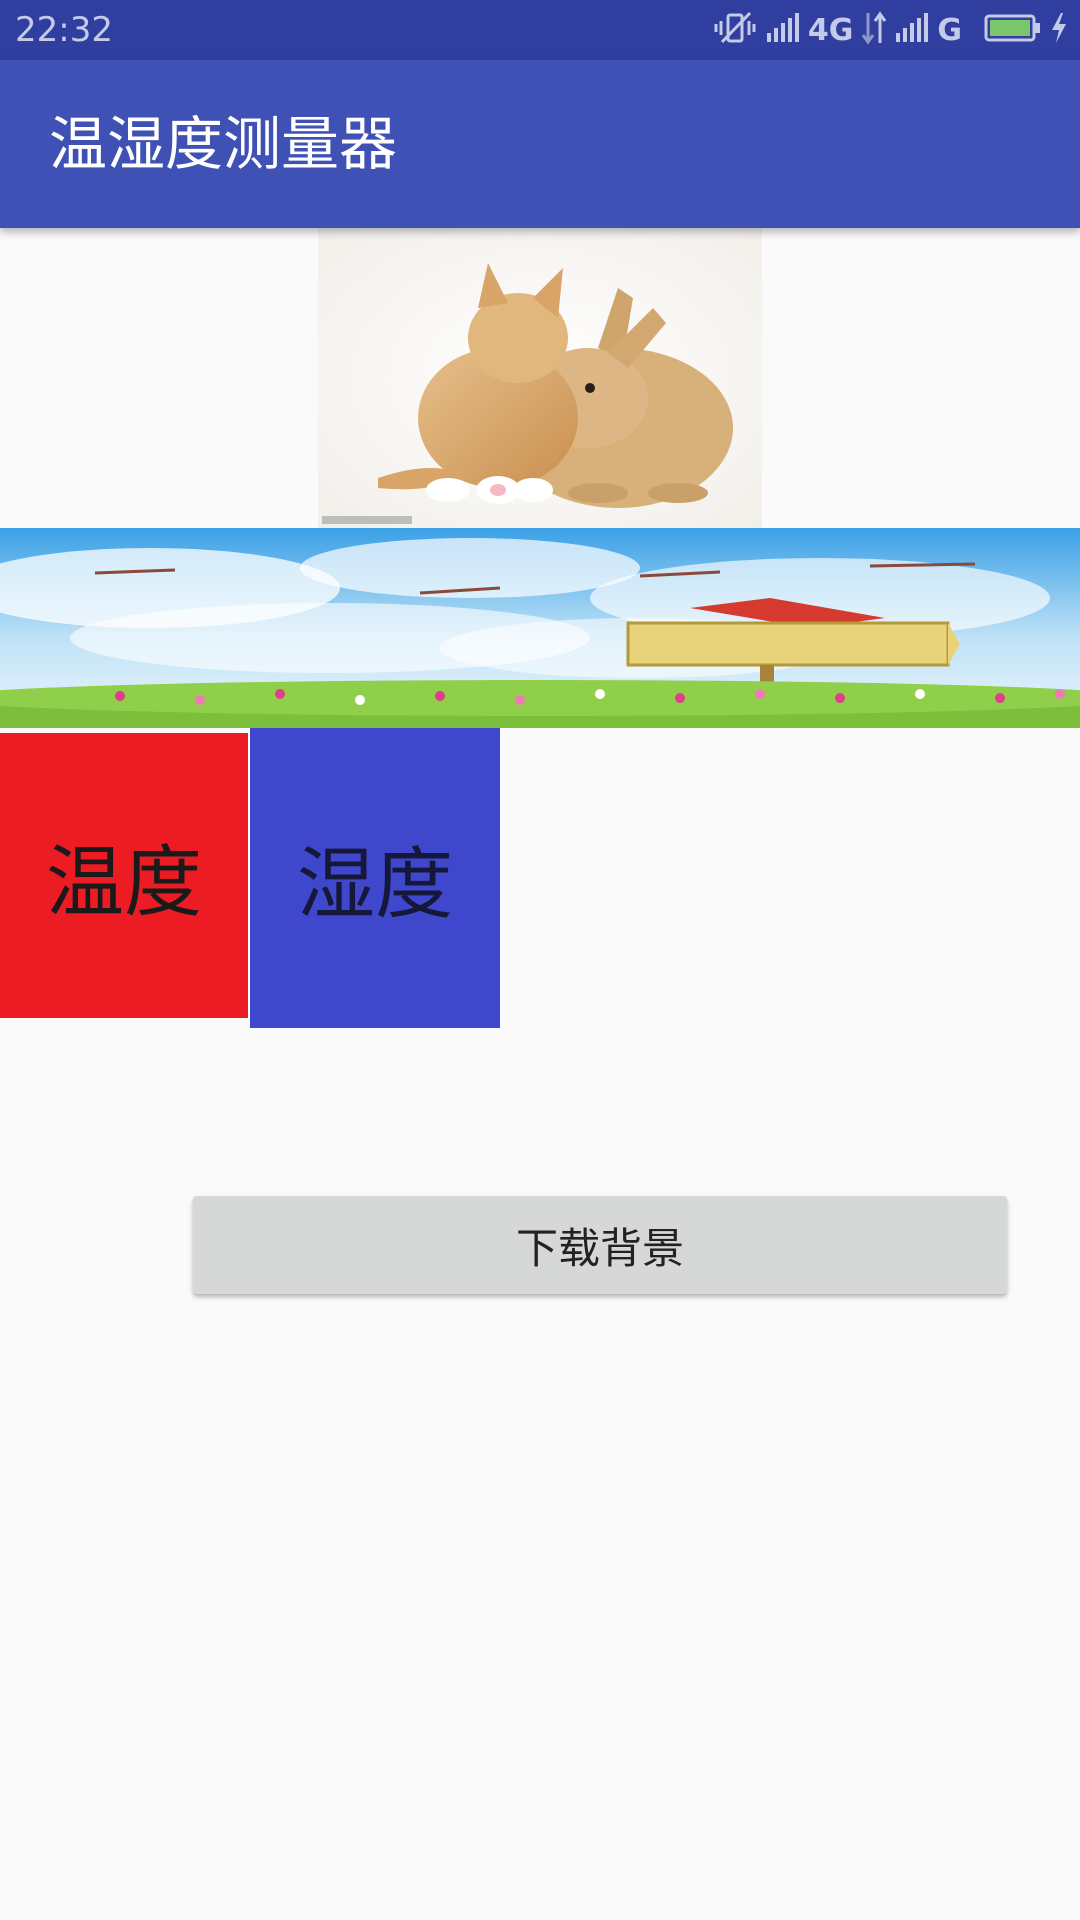 The height and width of the screenshot is (1920, 1080). I want to click on app-bar: 温湿度测量器, so click(540, 144).